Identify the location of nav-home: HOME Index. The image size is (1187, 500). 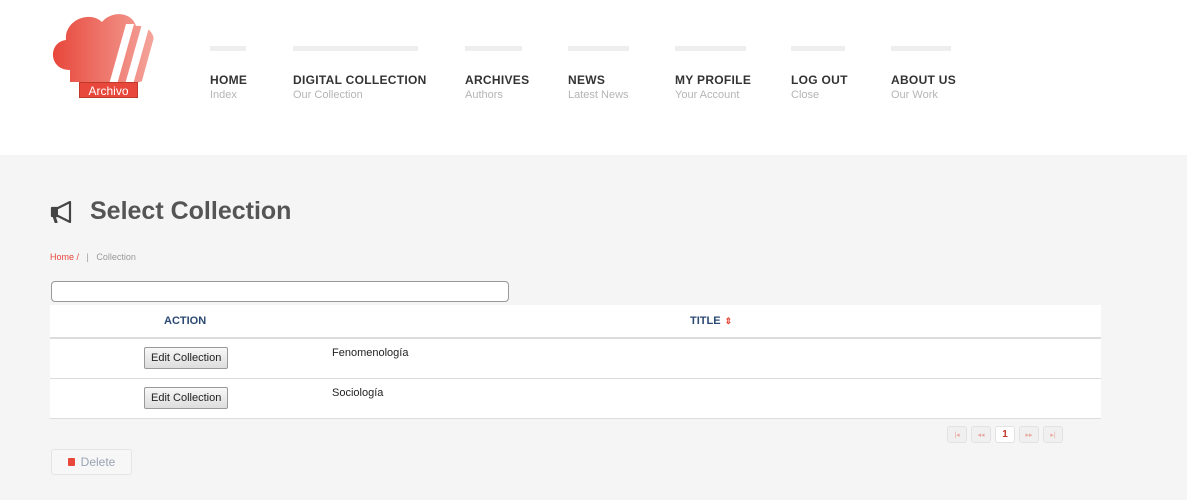
(228, 73).